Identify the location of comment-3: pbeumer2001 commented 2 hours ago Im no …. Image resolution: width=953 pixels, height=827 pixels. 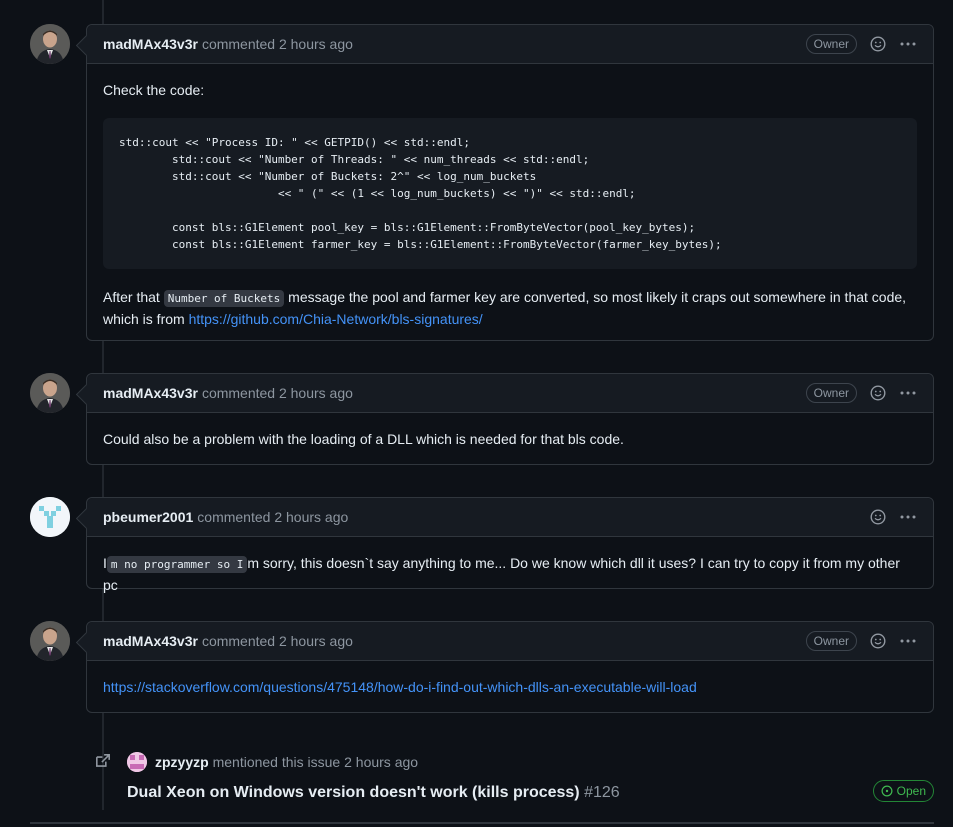
(510, 545).